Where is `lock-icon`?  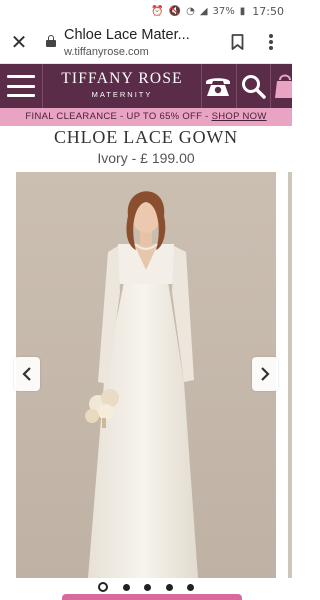 lock-icon is located at coordinates (51, 41).